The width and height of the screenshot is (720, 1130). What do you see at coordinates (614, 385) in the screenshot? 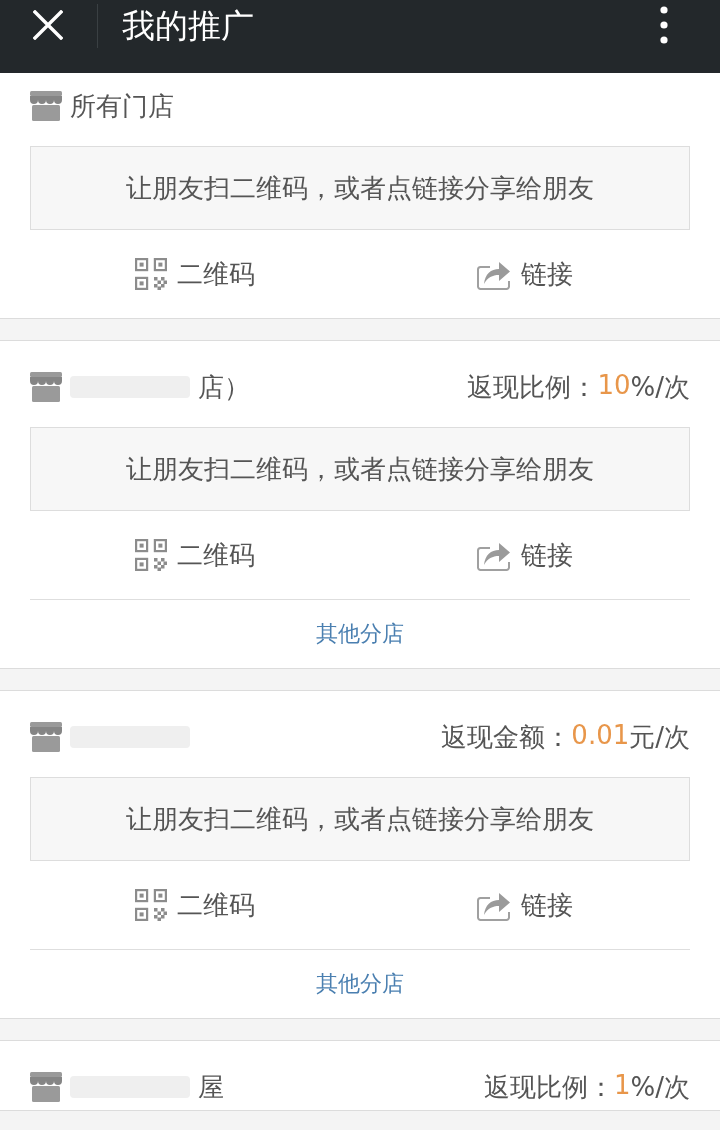
I see `reward-value: 10` at bounding box center [614, 385].